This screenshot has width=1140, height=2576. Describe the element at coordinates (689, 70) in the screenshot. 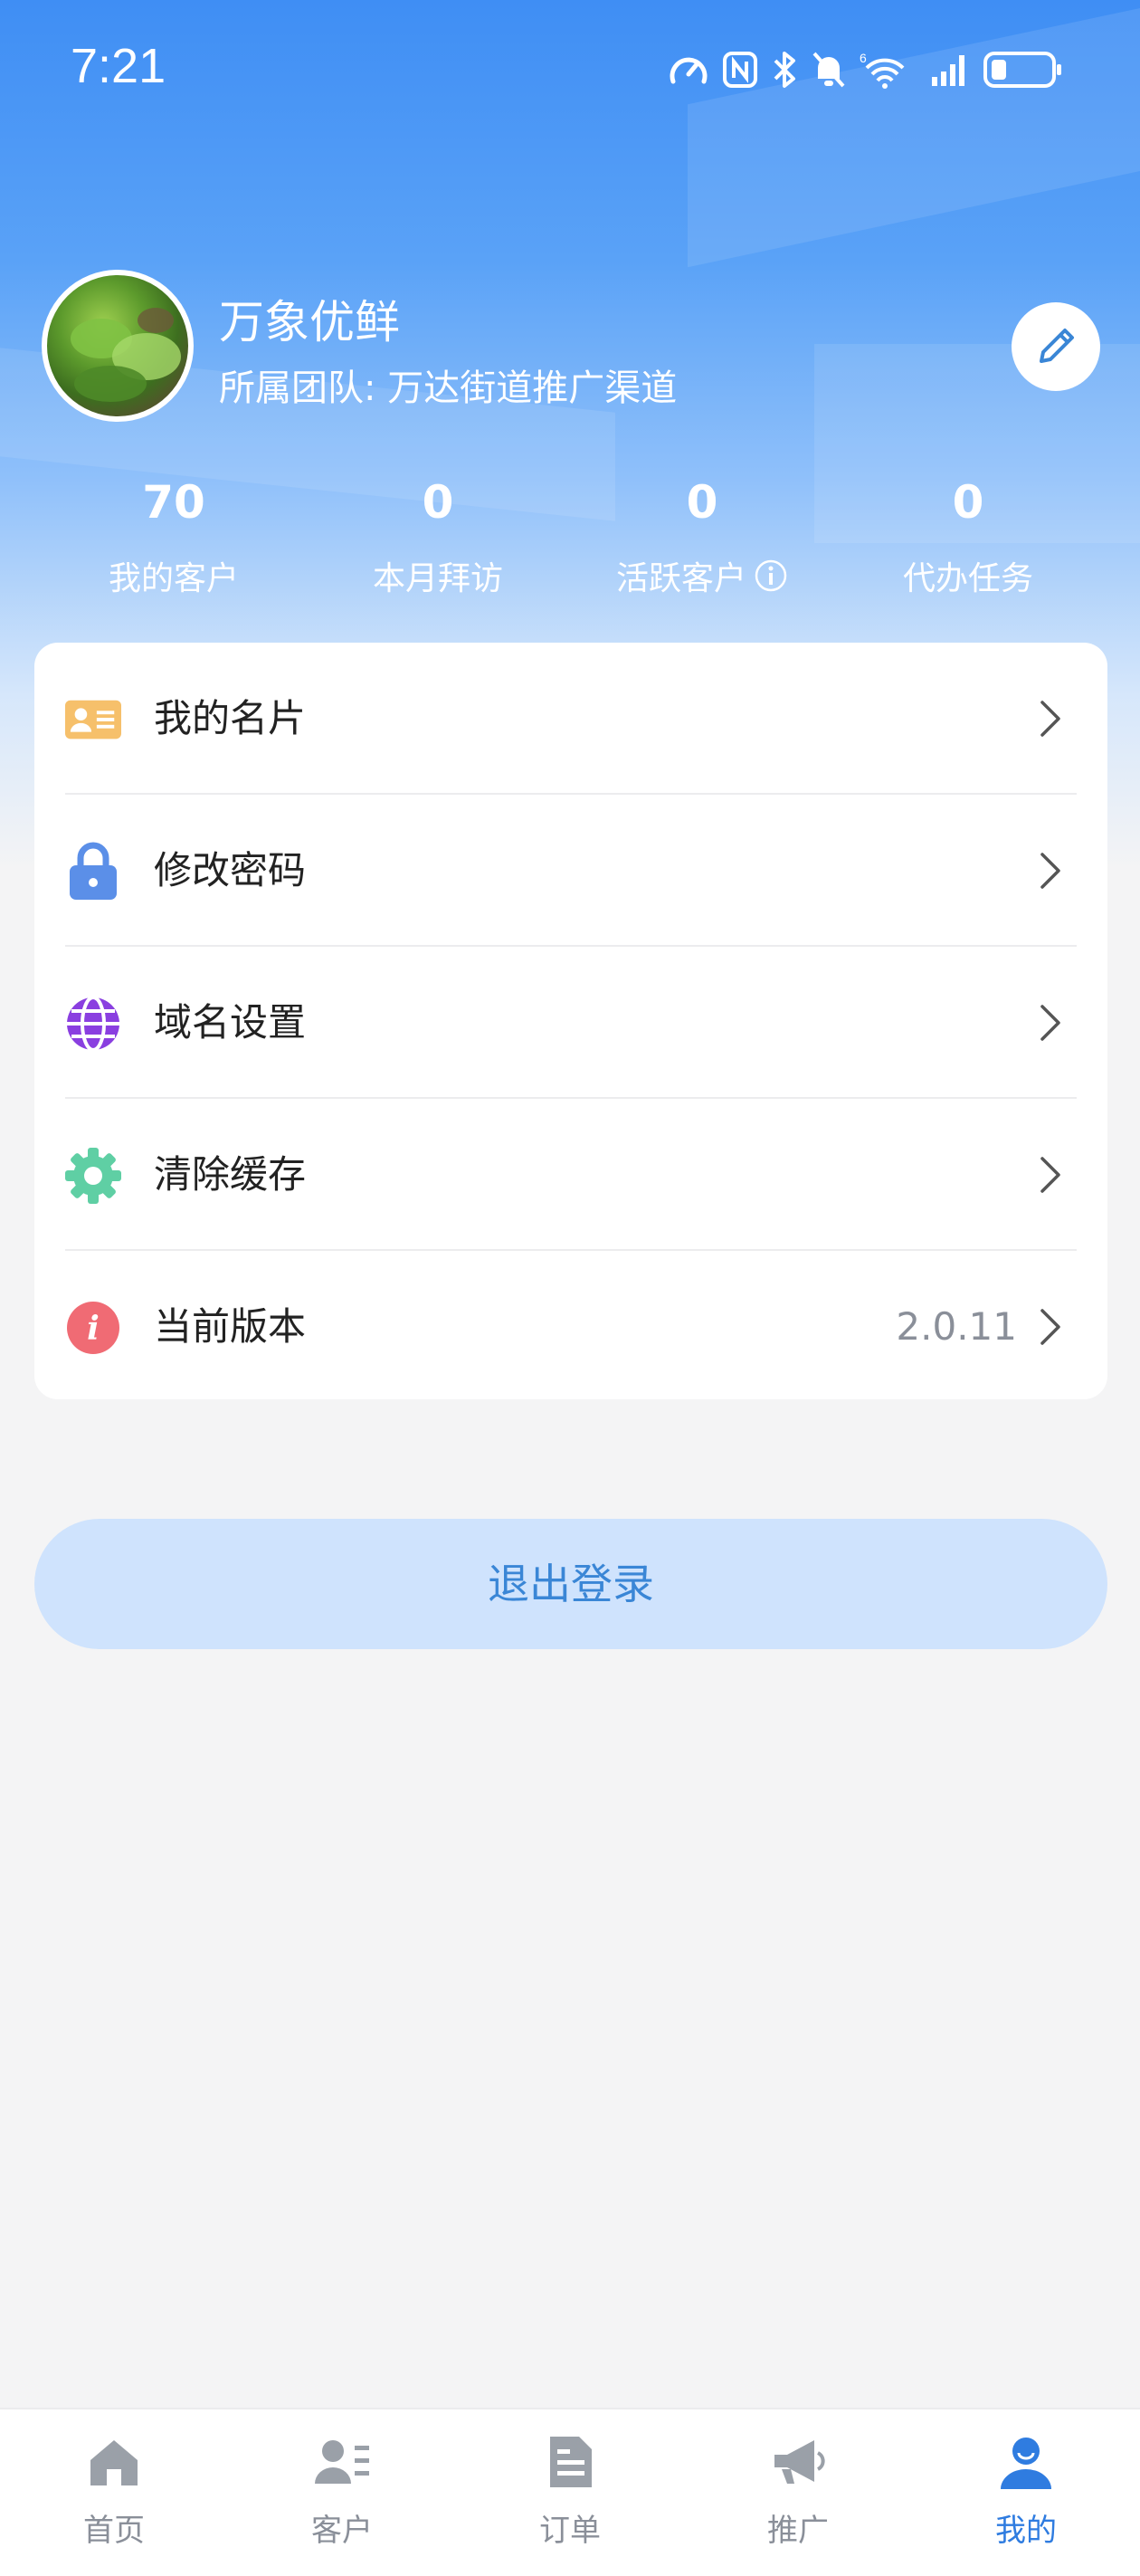

I see `speedometer-icon` at that location.